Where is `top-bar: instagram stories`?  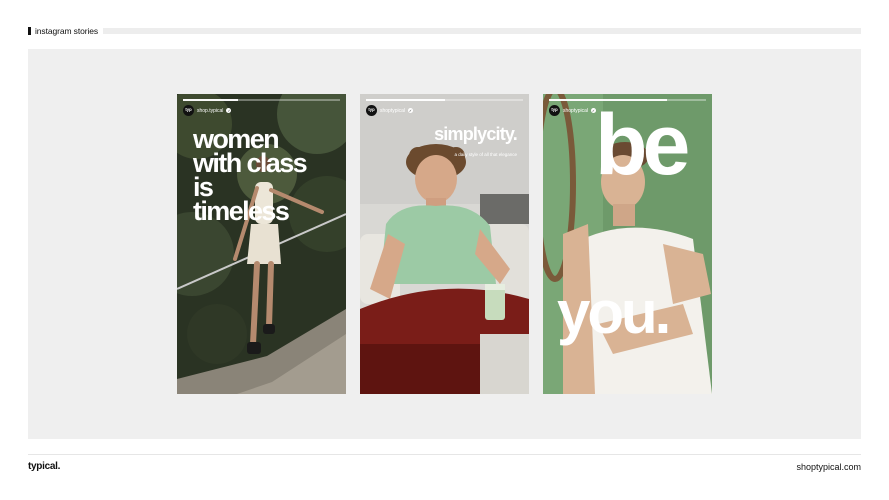 top-bar: instagram stories is located at coordinates (444, 31).